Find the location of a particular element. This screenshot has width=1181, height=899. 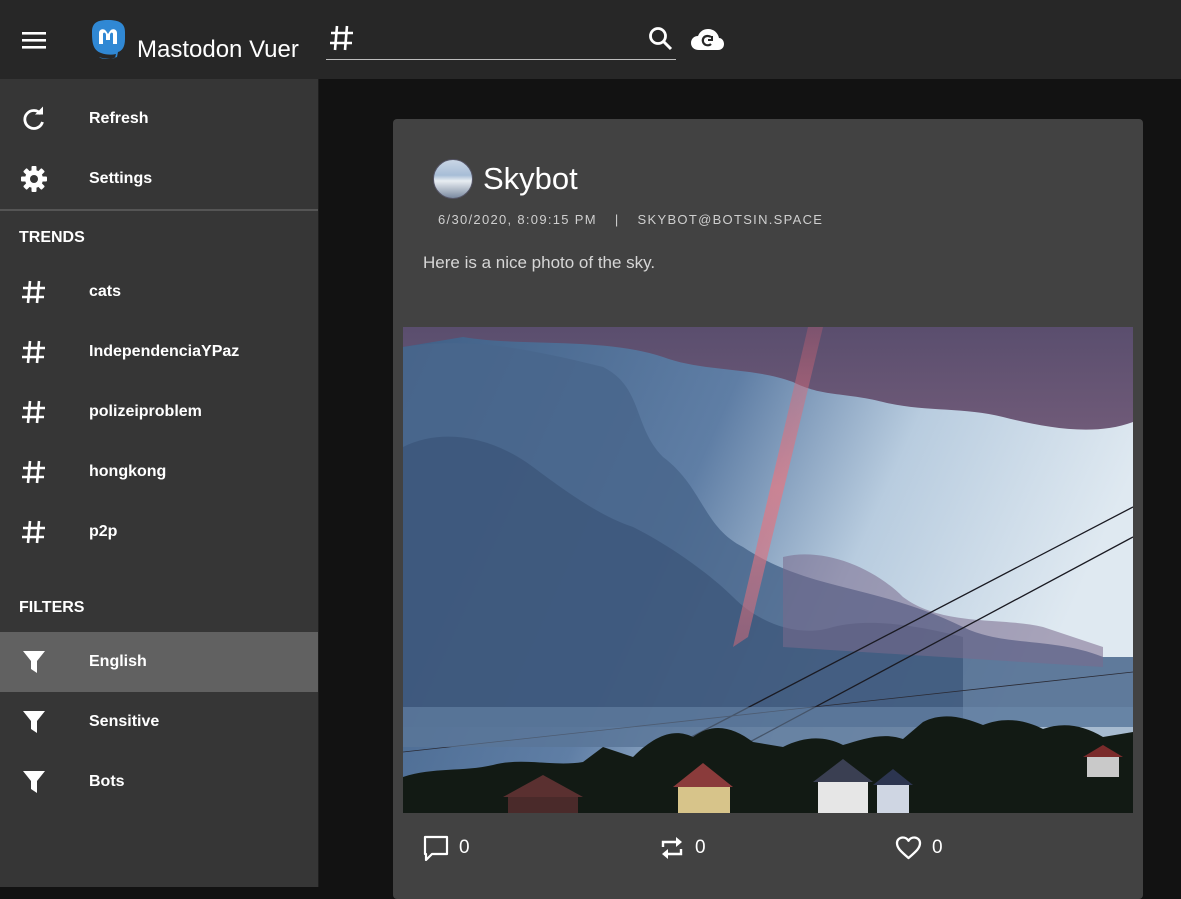

refresh-icon is located at coordinates (34, 119).